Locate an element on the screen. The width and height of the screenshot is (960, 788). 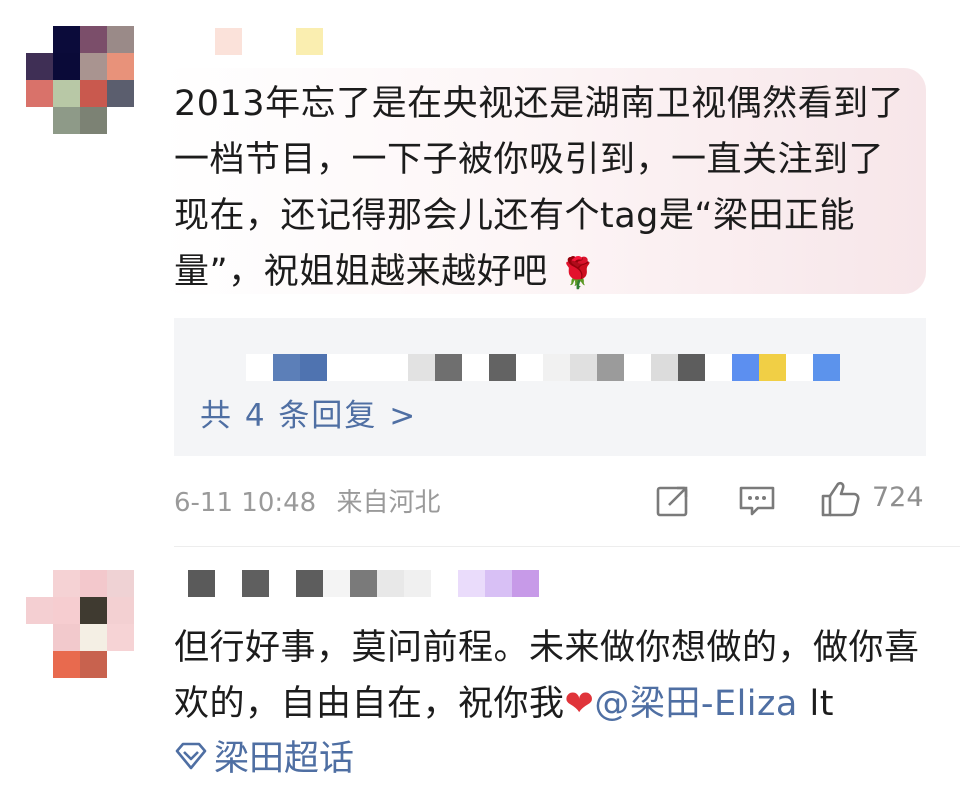
comment-location: 来自河北 is located at coordinates (388, 503).